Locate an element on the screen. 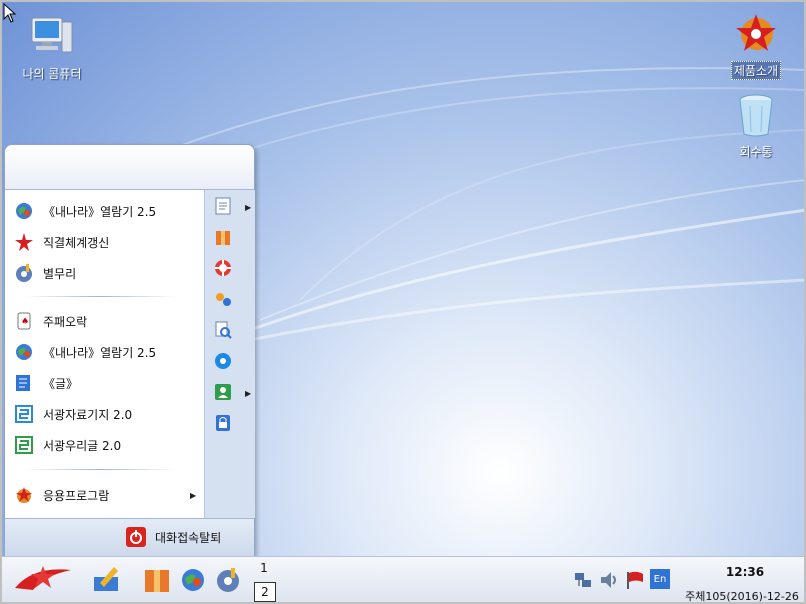 The image size is (806, 604). desktop-icon-product-intro: 제품소개 is located at coordinates (756, 45).